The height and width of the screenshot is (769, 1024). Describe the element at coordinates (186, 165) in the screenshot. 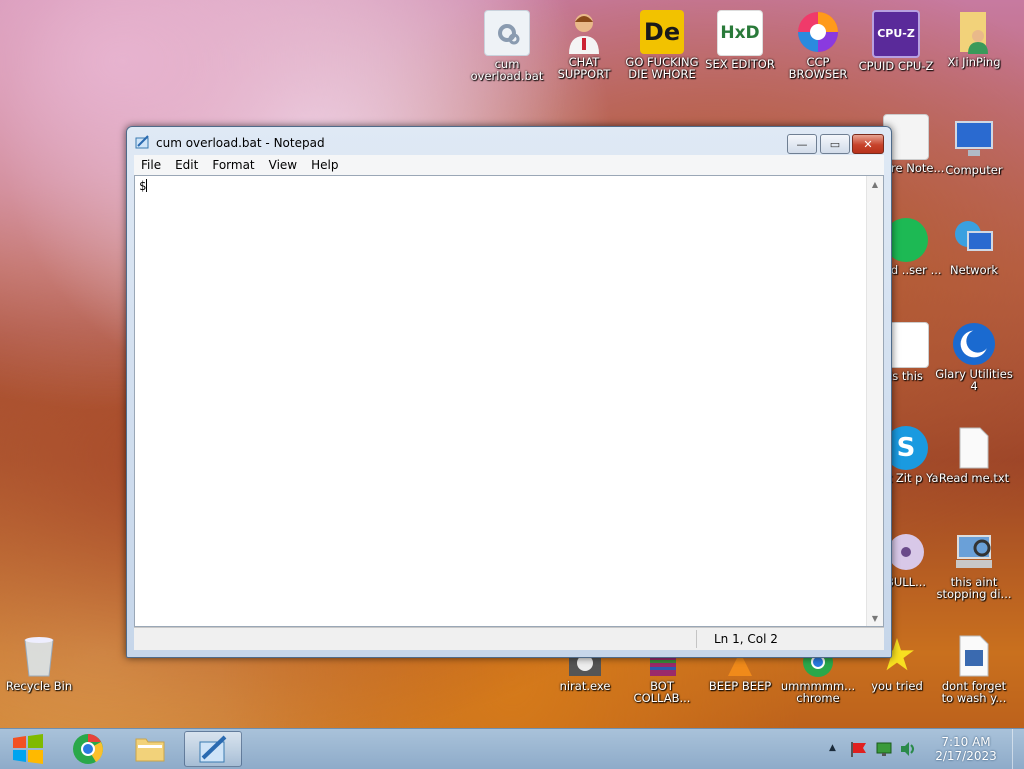

I see `menu-edit: Edit` at that location.